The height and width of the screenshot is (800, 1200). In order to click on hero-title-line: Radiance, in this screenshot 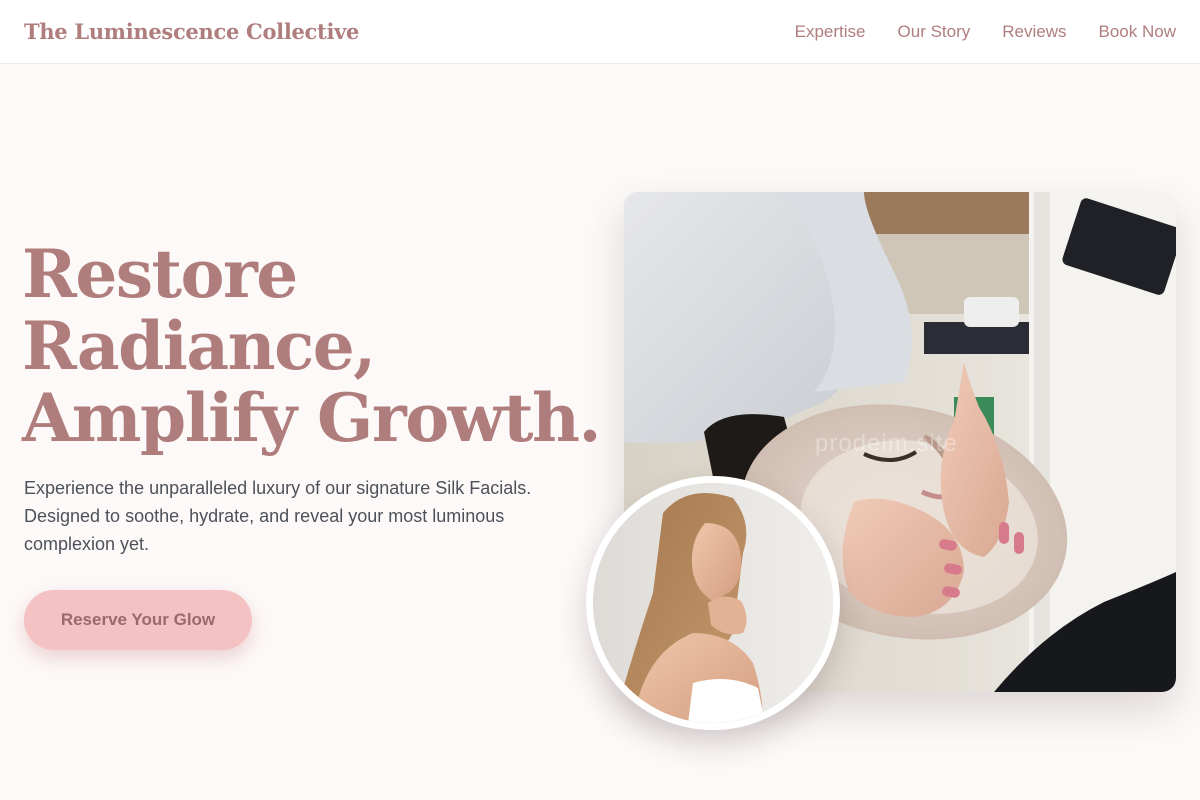, I will do `click(199, 346)`.